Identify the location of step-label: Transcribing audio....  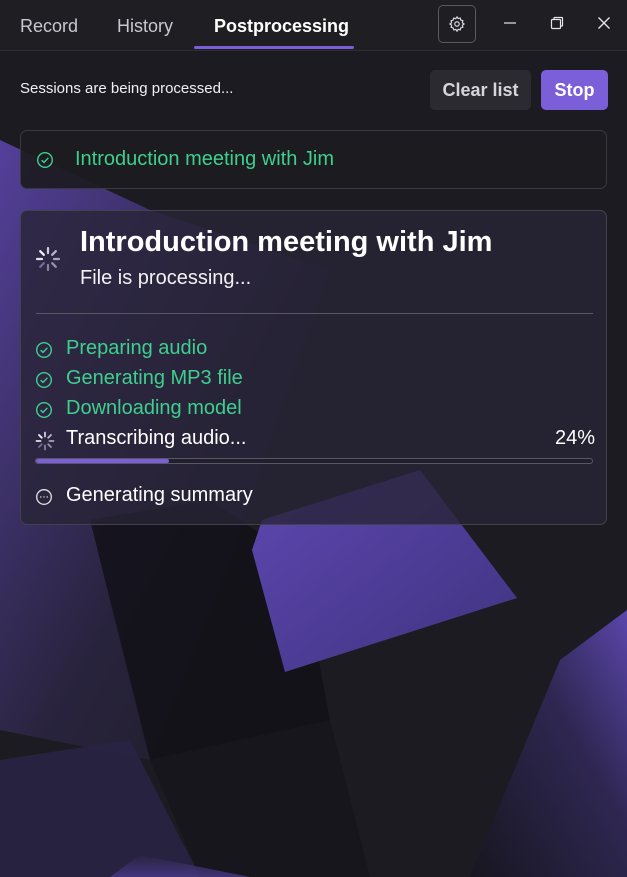
(156, 438).